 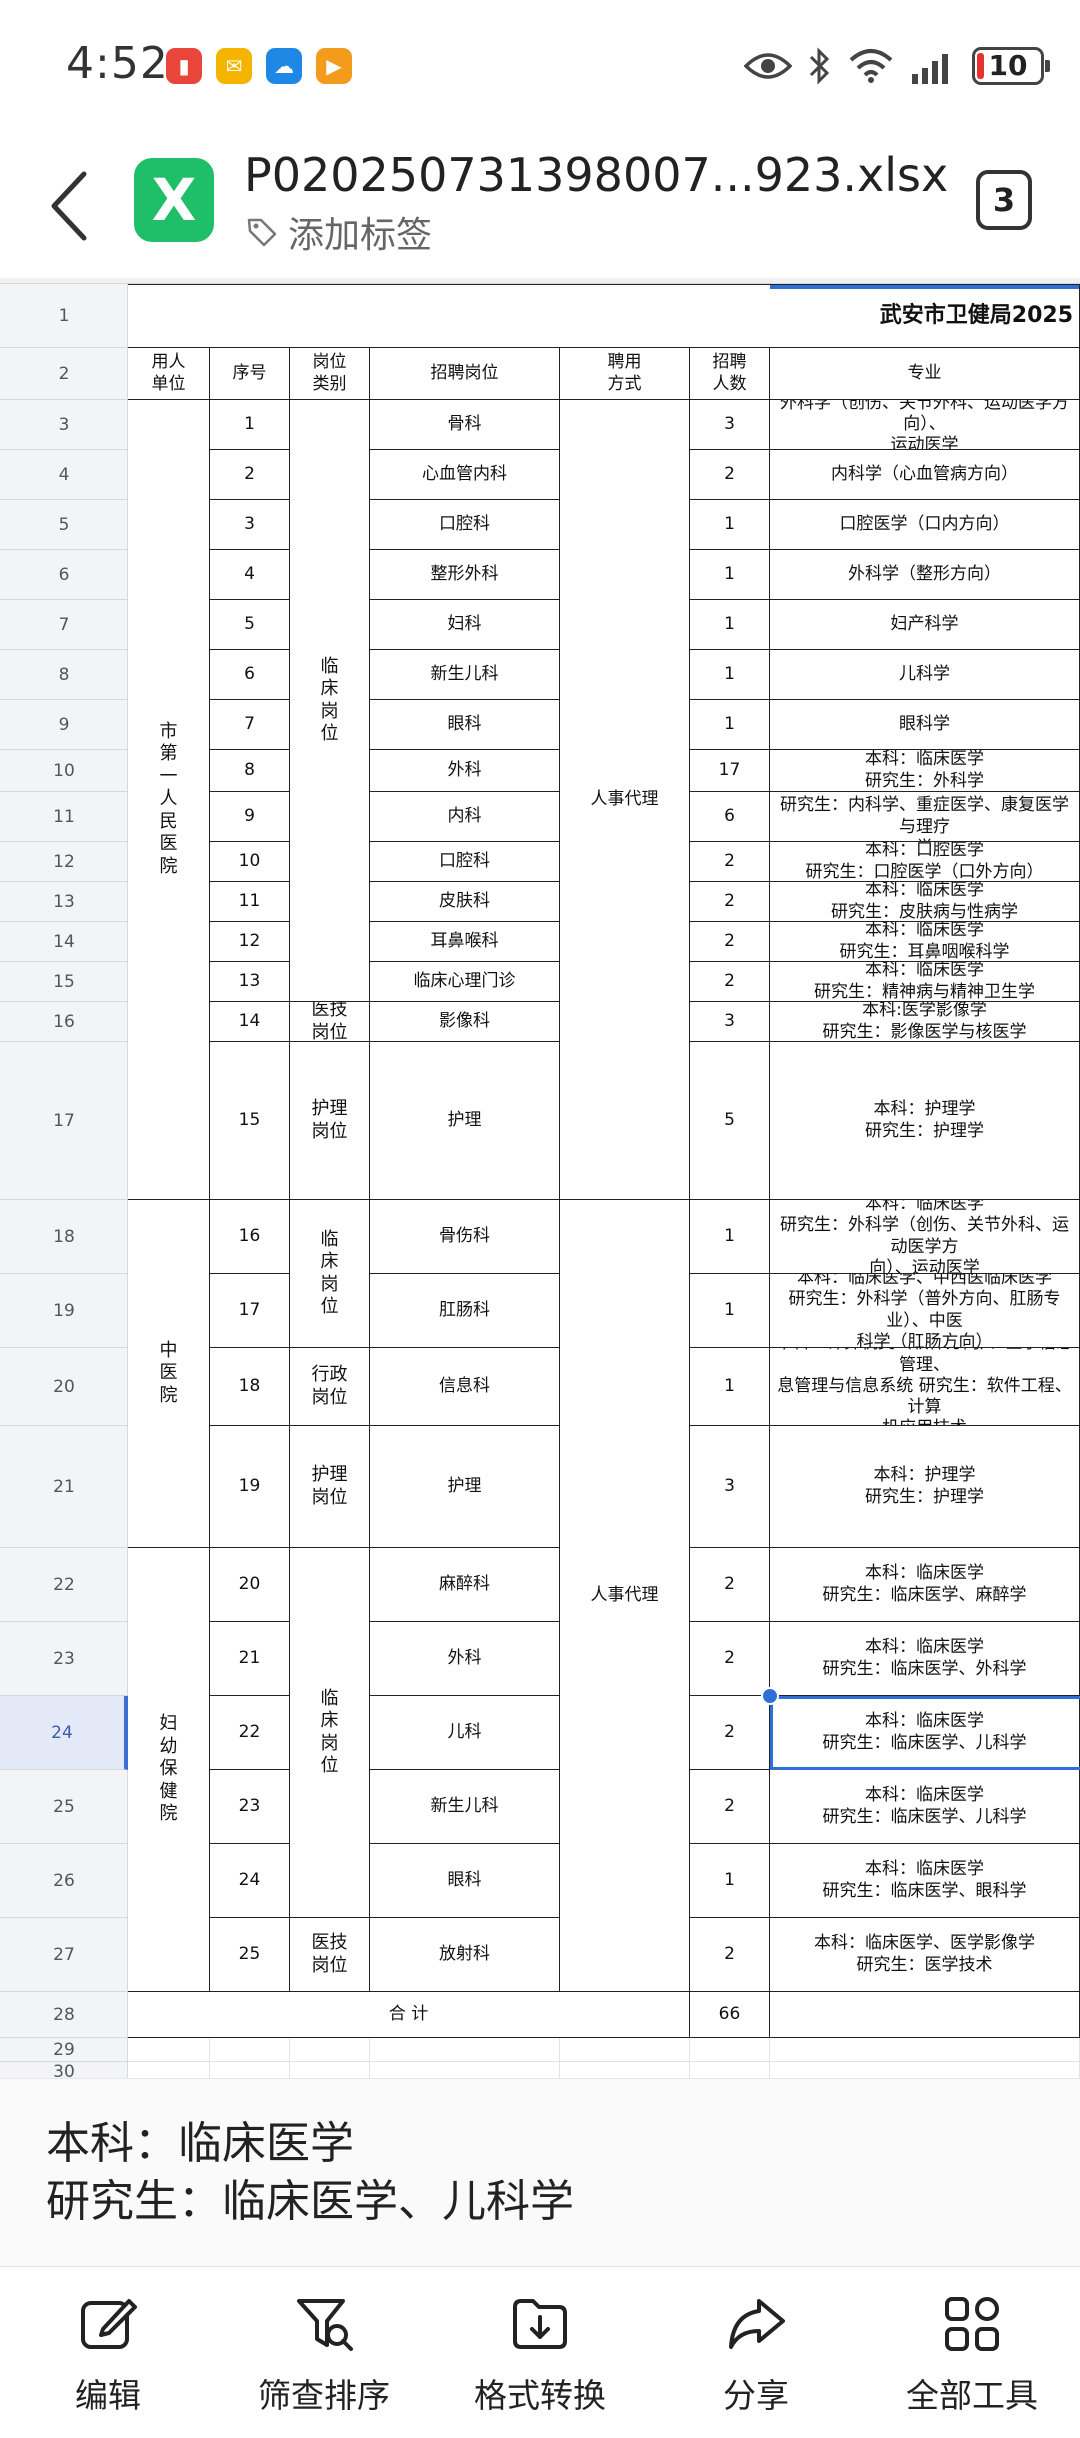 I want to click on major-cell: 外科学（创伤、关节外科、运动医学方向）、 运动医学, so click(x=925, y=425).